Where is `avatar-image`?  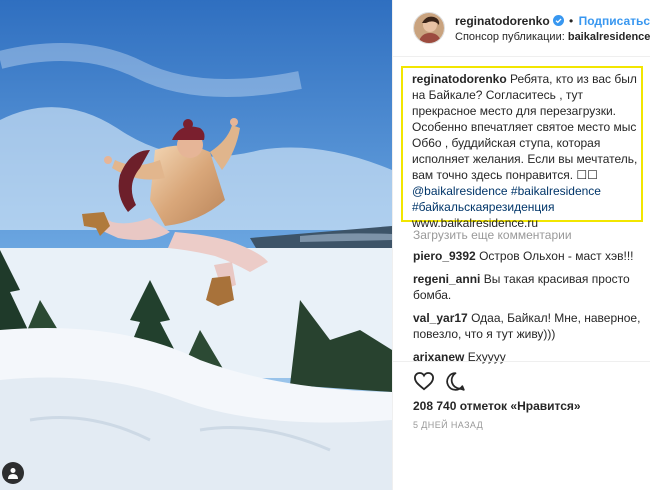 avatar-image is located at coordinates (429, 28).